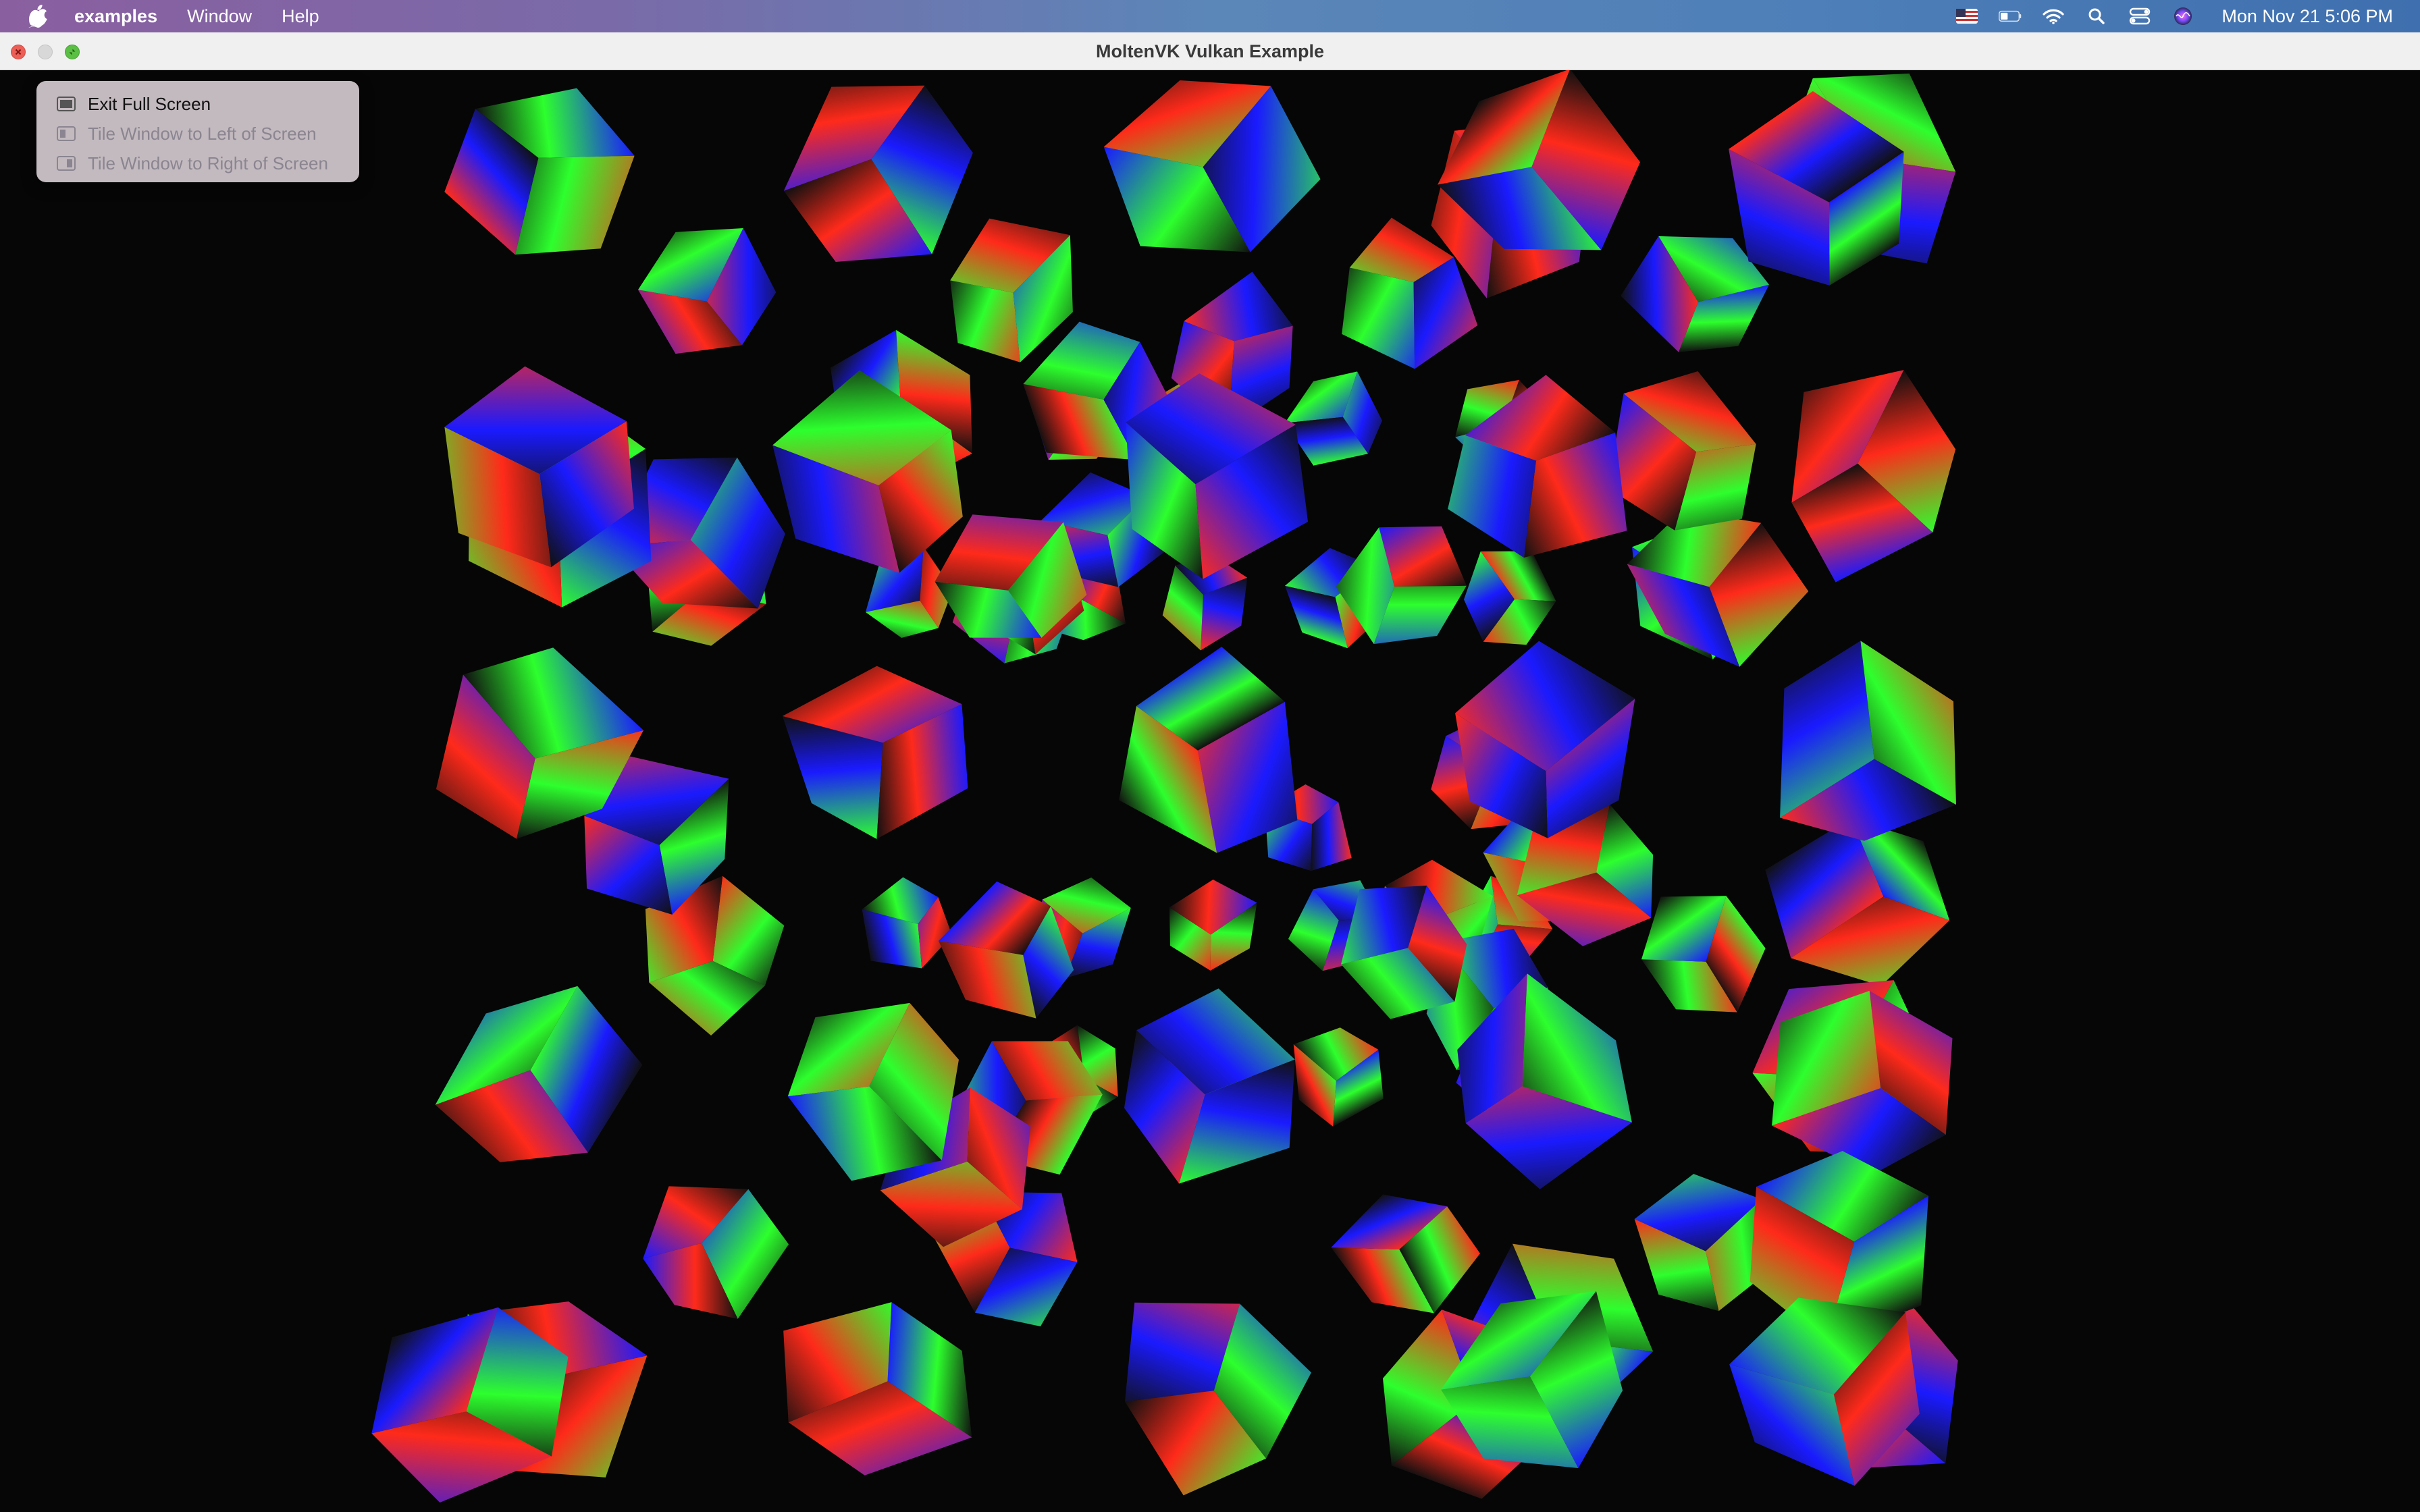 Image resolution: width=2420 pixels, height=1512 pixels. Describe the element at coordinates (2010, 16) in the screenshot. I see `battery-icon` at that location.